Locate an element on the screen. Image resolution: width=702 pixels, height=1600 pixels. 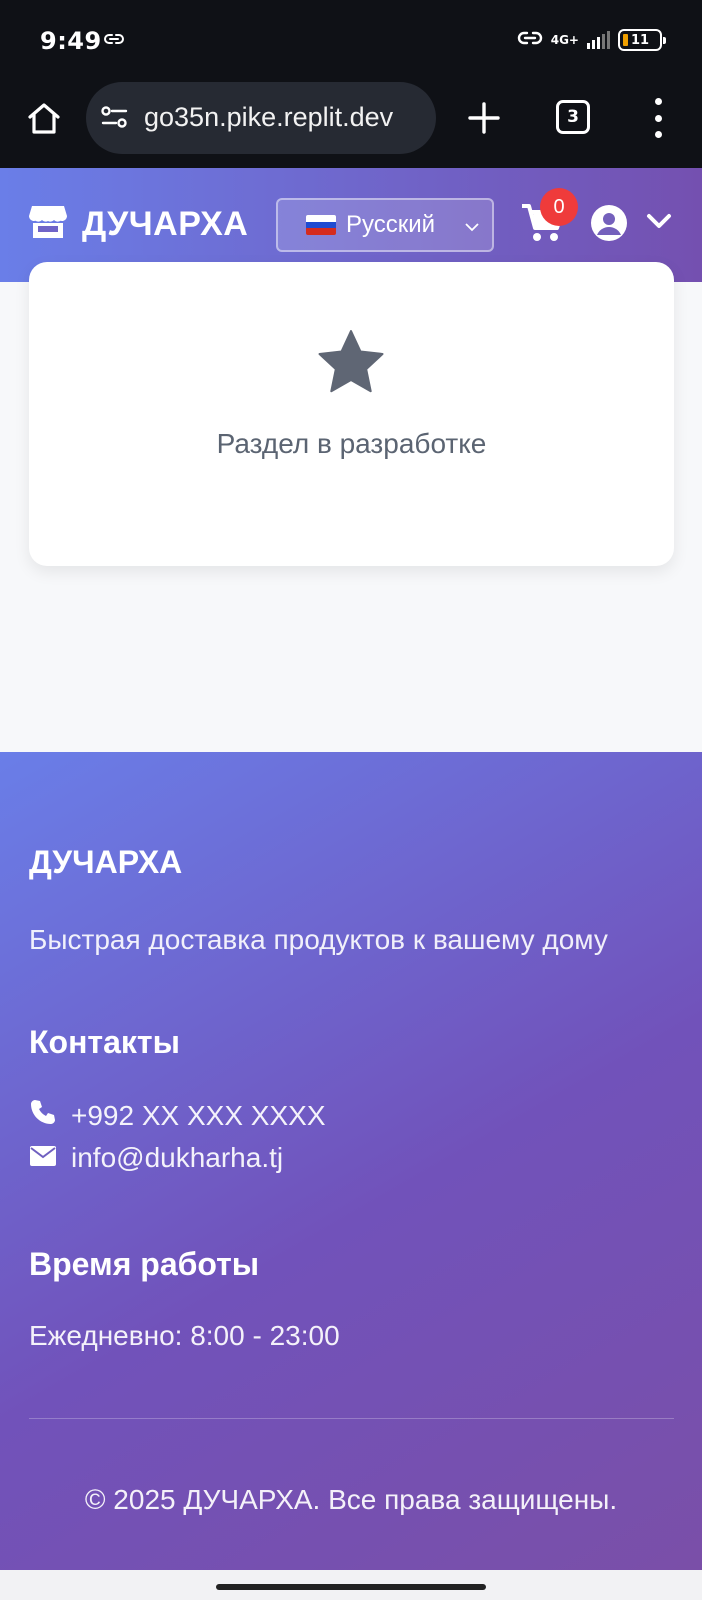
more-menu-icon is located at coordinates (658, 118).